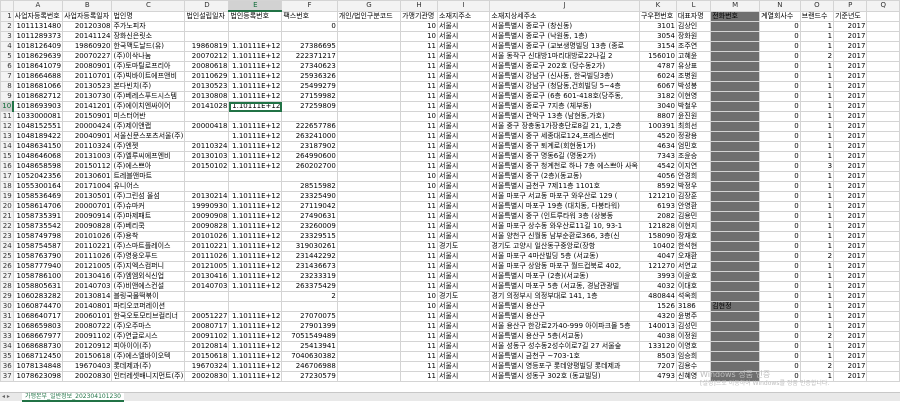 The height and width of the screenshot is (402, 900). I want to click on table-cell: 1048646068, so click(38, 156).